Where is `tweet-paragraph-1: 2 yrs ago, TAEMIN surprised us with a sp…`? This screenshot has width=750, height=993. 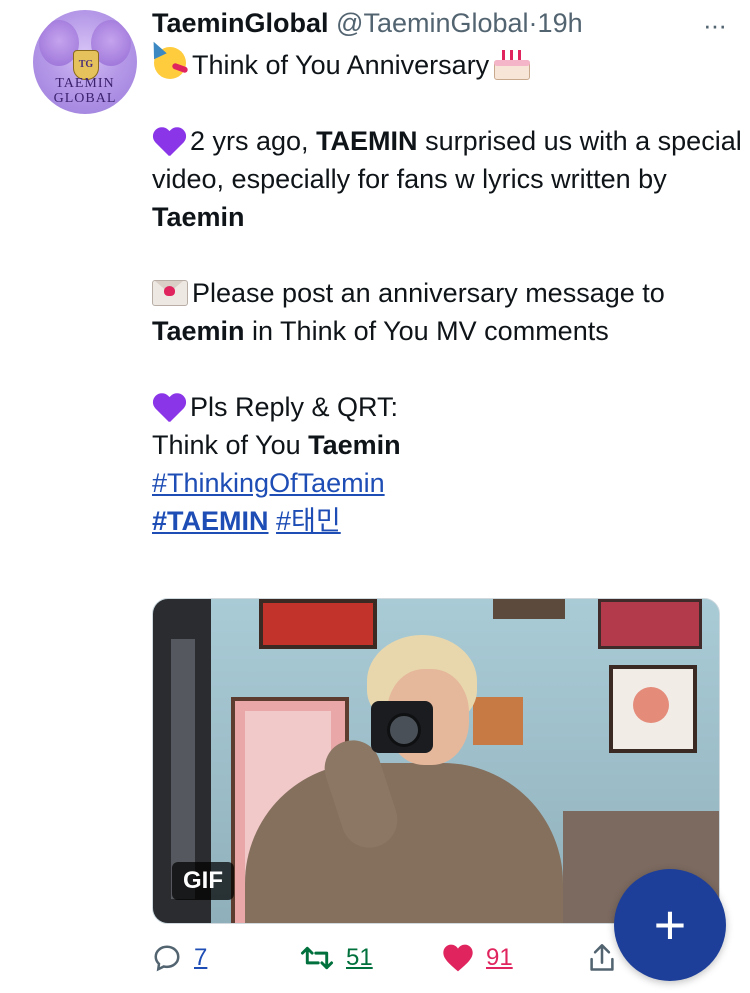 tweet-paragraph-1: 2 yrs ago, TAEMIN surprised us with a sp… is located at coordinates (447, 179).